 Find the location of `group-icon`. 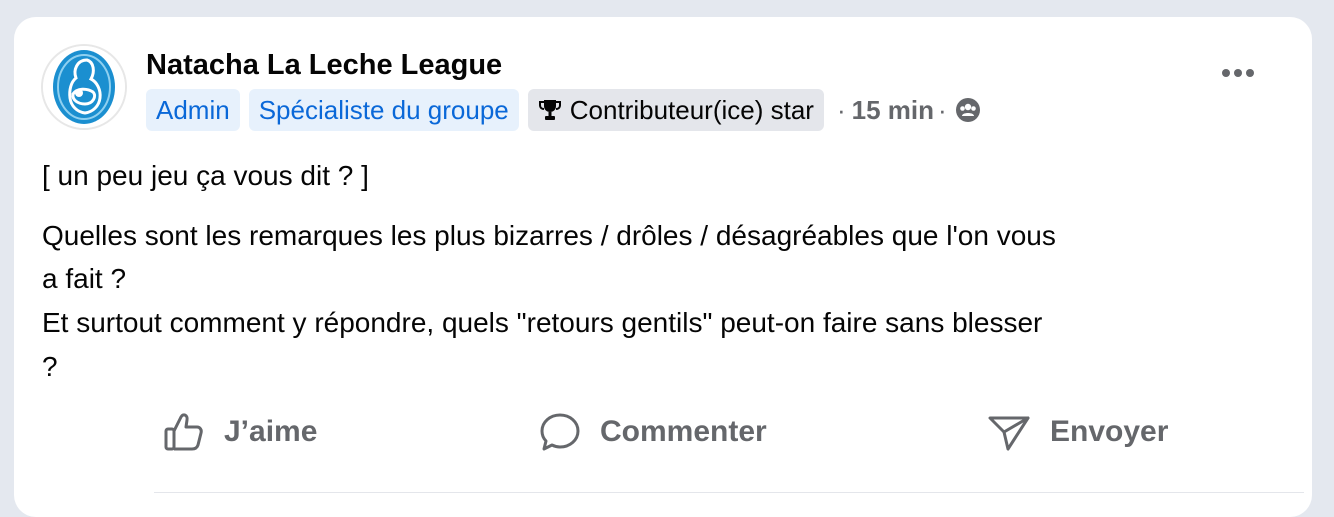

group-icon is located at coordinates (968, 110).